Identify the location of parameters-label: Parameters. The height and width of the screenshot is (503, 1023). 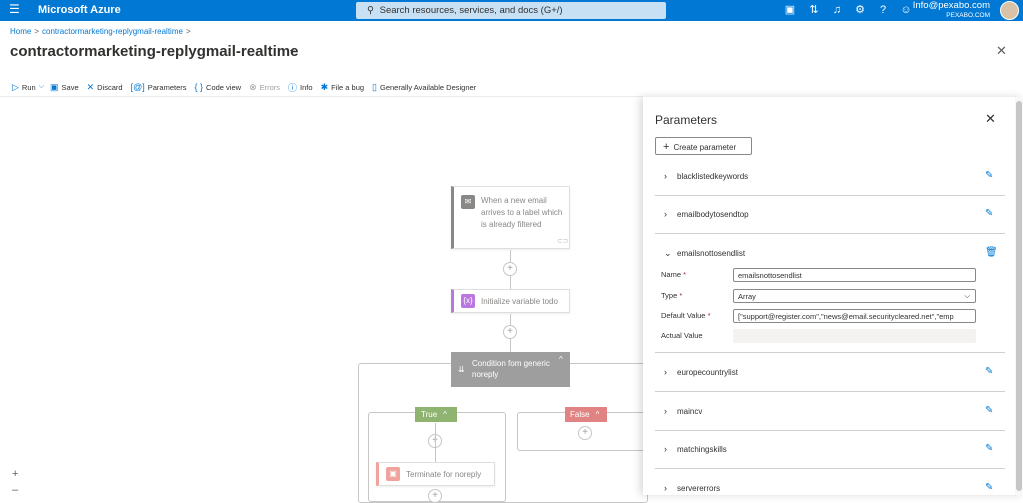
(167, 87).